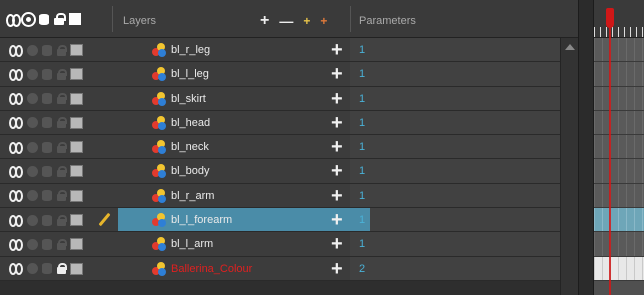 The image size is (644, 295). Describe the element at coordinates (586, 147) in the screenshot. I see `panel-divider` at that location.